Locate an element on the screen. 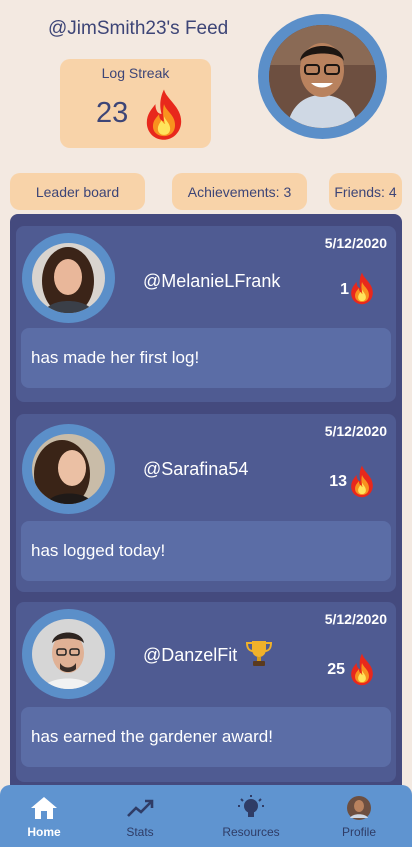  bottom-nav: Home Stats Resources Profile is located at coordinates (206, 816).